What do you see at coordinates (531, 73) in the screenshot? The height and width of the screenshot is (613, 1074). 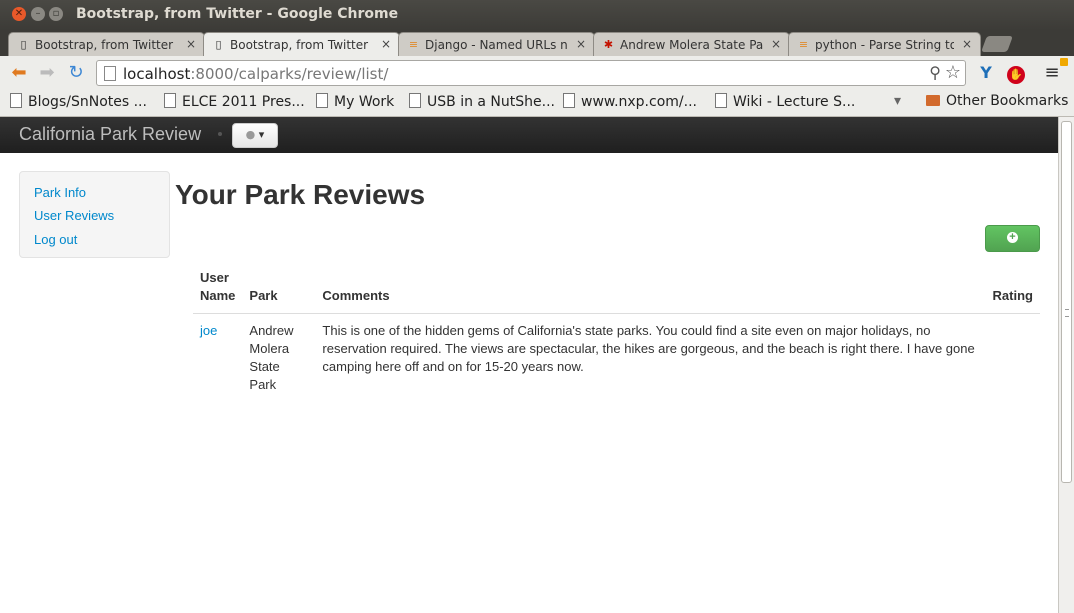 I see `address-bar: localhost:8000/calparks/review/list/ ⚲ ☆` at bounding box center [531, 73].